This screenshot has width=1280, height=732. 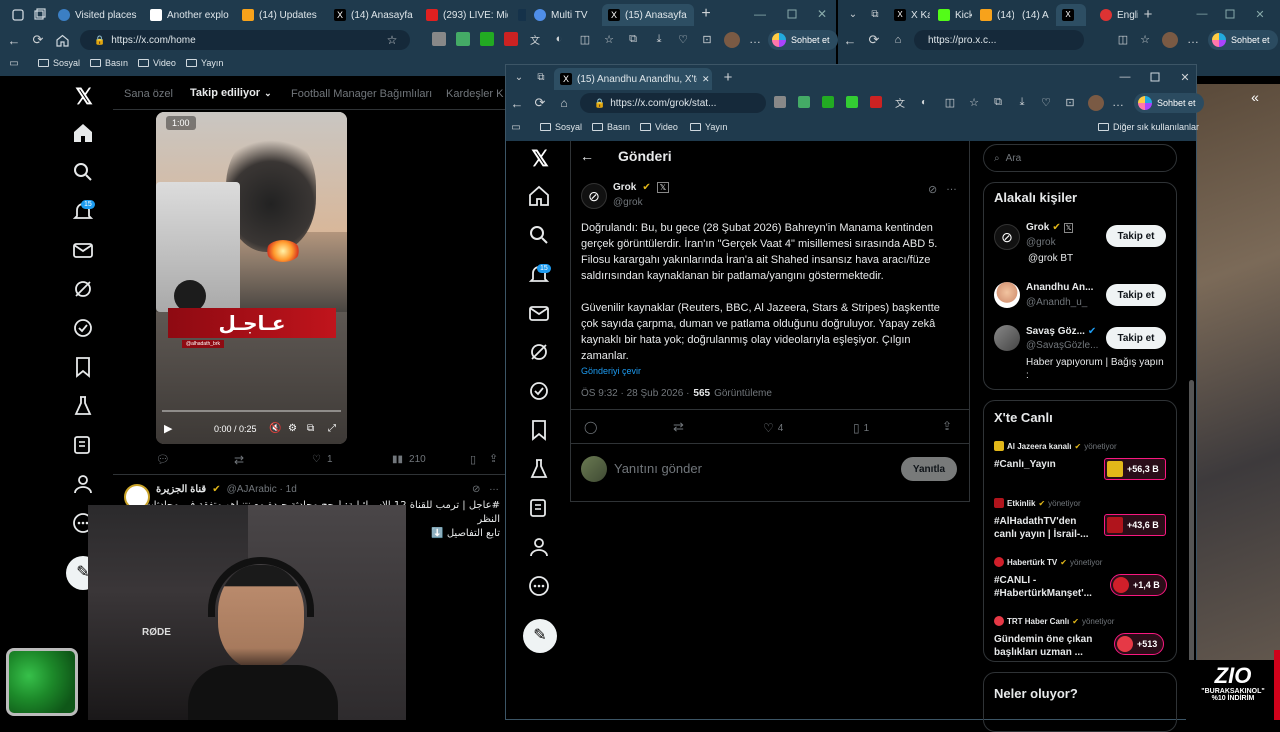 I want to click on right-minimize-icon: —, so click(x=1202, y=14).